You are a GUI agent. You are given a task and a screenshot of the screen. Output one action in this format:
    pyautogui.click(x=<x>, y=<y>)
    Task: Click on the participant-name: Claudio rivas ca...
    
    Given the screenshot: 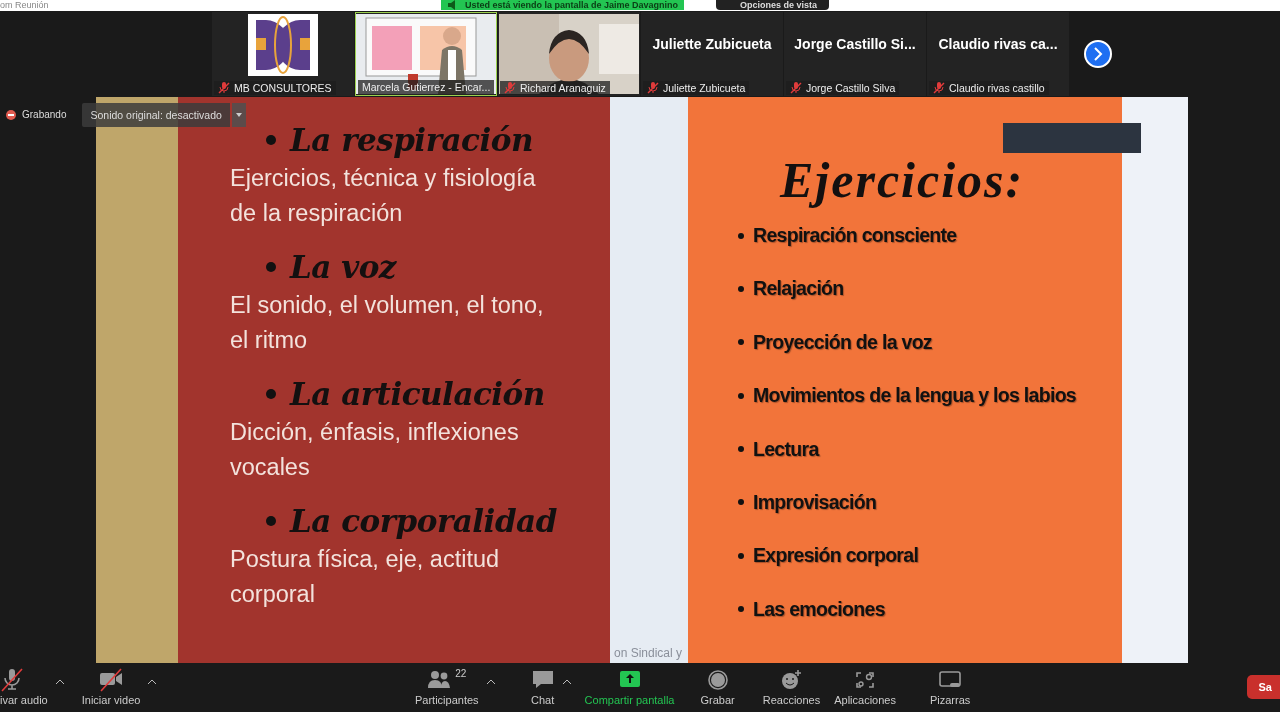 What is the action you would take?
    pyautogui.click(x=998, y=43)
    